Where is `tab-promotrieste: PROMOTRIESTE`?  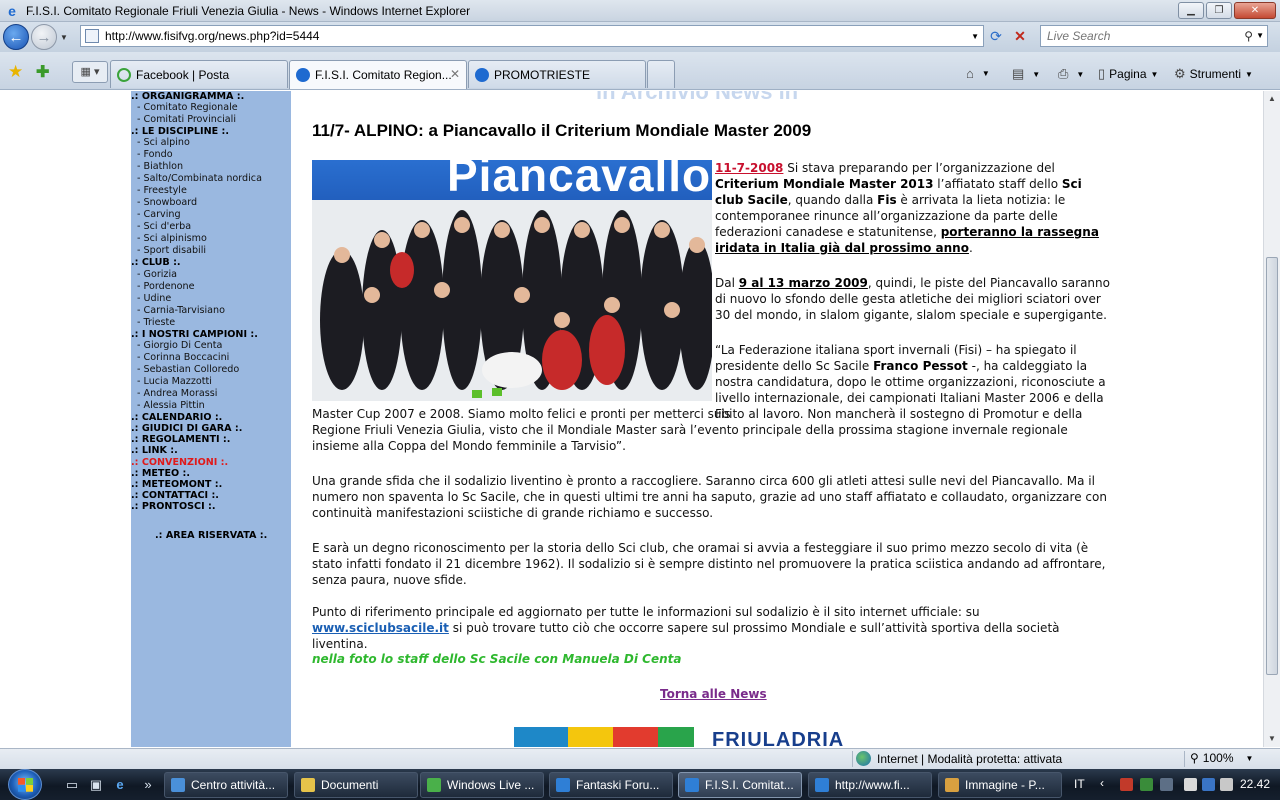 tab-promotrieste: PROMOTRIESTE is located at coordinates (557, 74).